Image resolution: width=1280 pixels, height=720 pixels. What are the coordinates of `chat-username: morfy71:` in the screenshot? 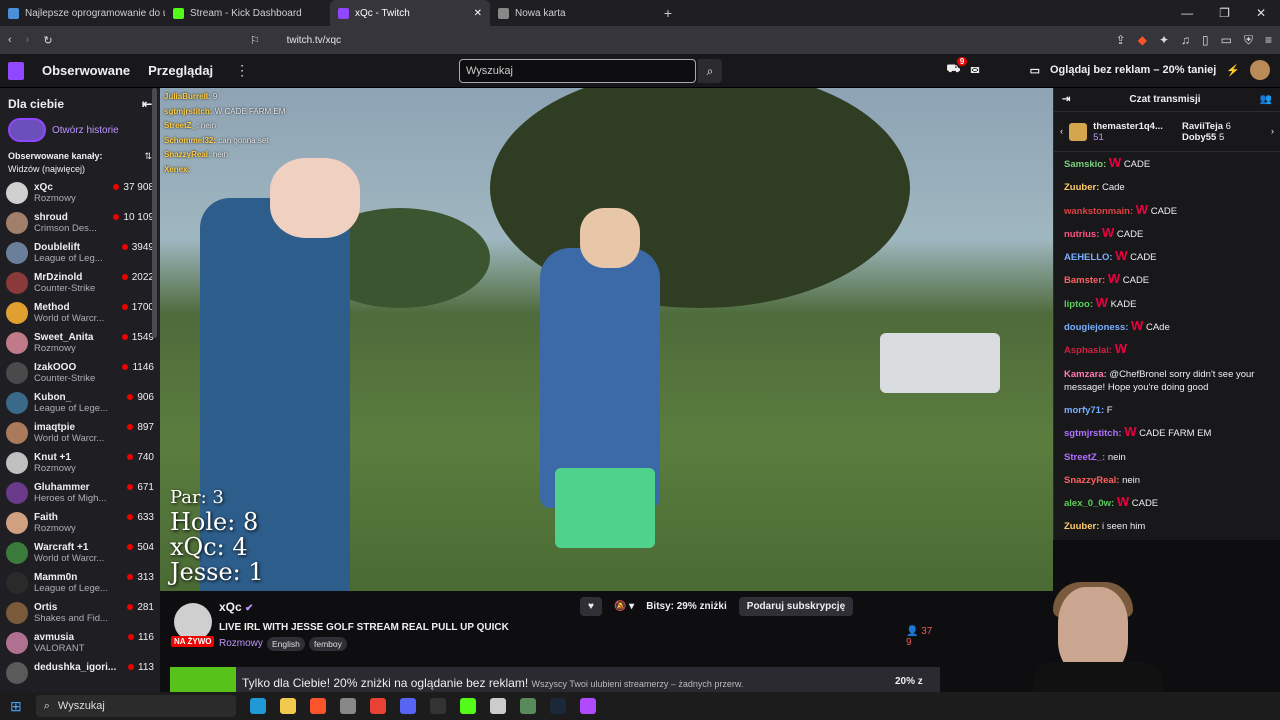 It's located at (1084, 410).